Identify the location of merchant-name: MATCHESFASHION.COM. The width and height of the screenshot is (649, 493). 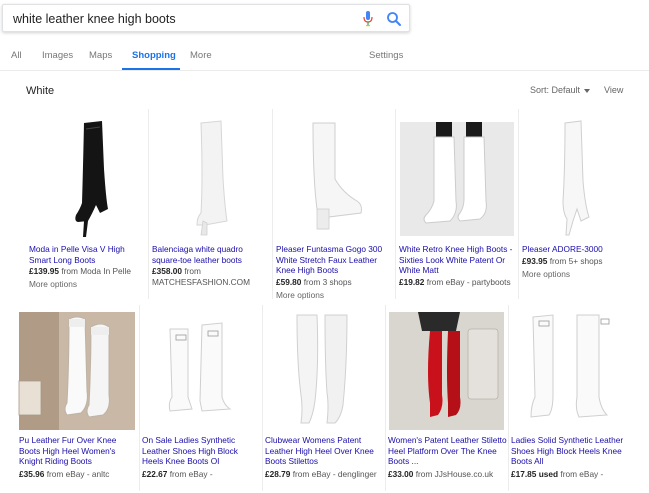
(201, 282).